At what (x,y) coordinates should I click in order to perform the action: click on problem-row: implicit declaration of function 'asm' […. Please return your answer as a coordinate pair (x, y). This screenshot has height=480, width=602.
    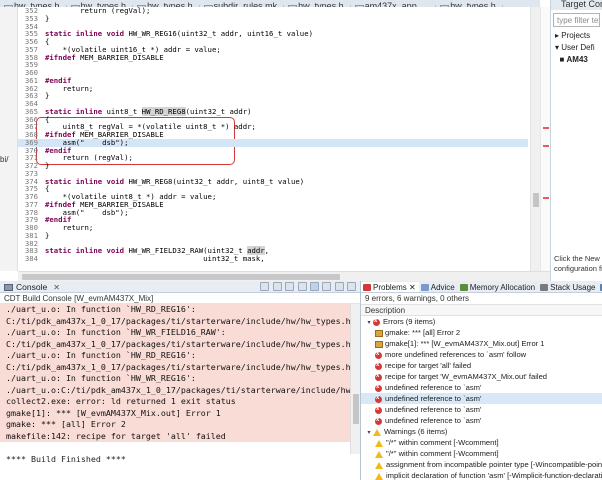
    Looking at the image, I should click on (481, 475).